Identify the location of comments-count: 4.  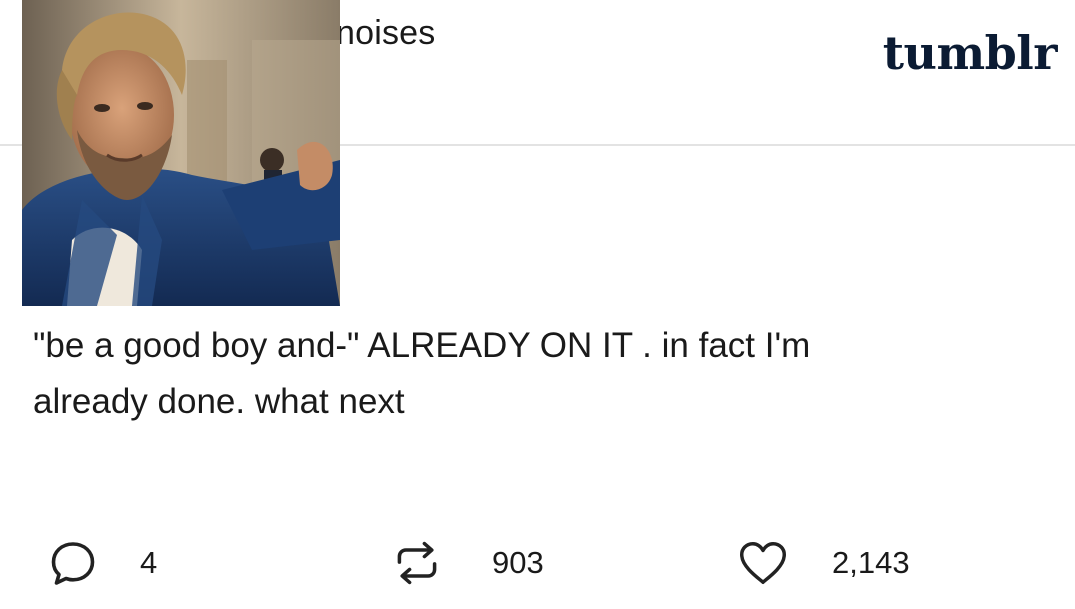
(149, 562).